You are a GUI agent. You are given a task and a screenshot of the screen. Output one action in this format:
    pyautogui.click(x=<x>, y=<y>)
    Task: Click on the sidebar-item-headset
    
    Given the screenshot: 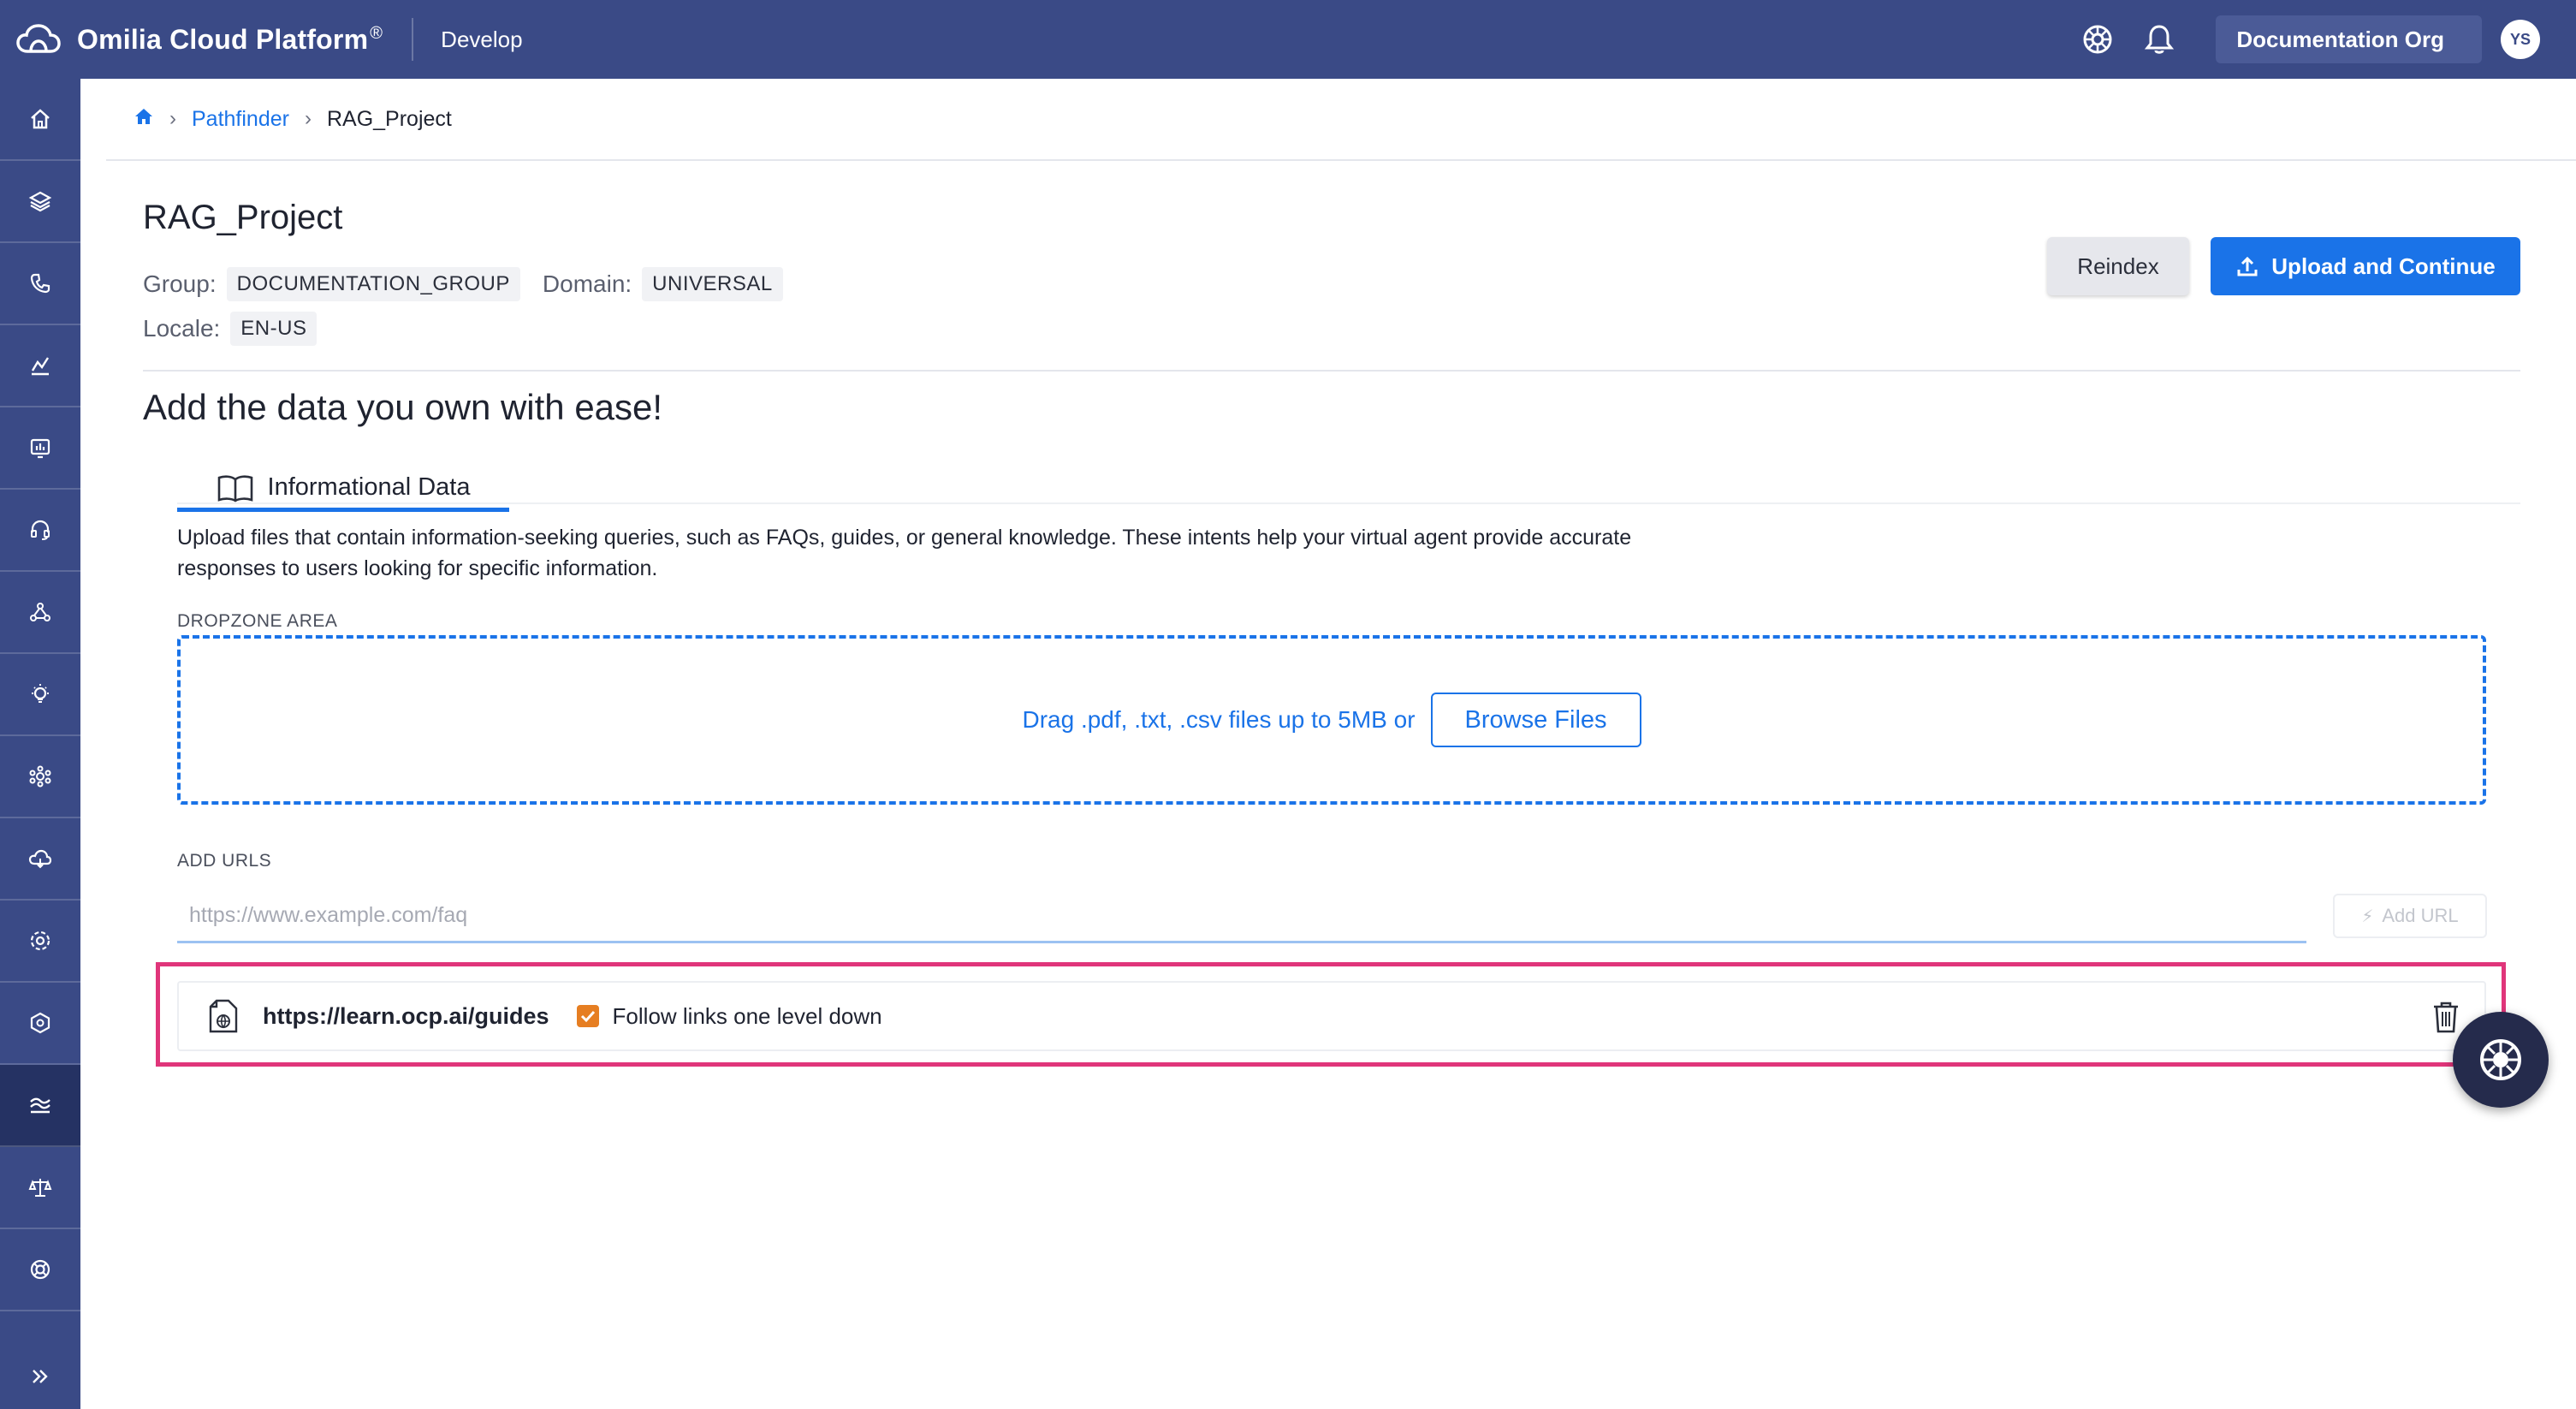 What is the action you would take?
    pyautogui.click(x=40, y=531)
    